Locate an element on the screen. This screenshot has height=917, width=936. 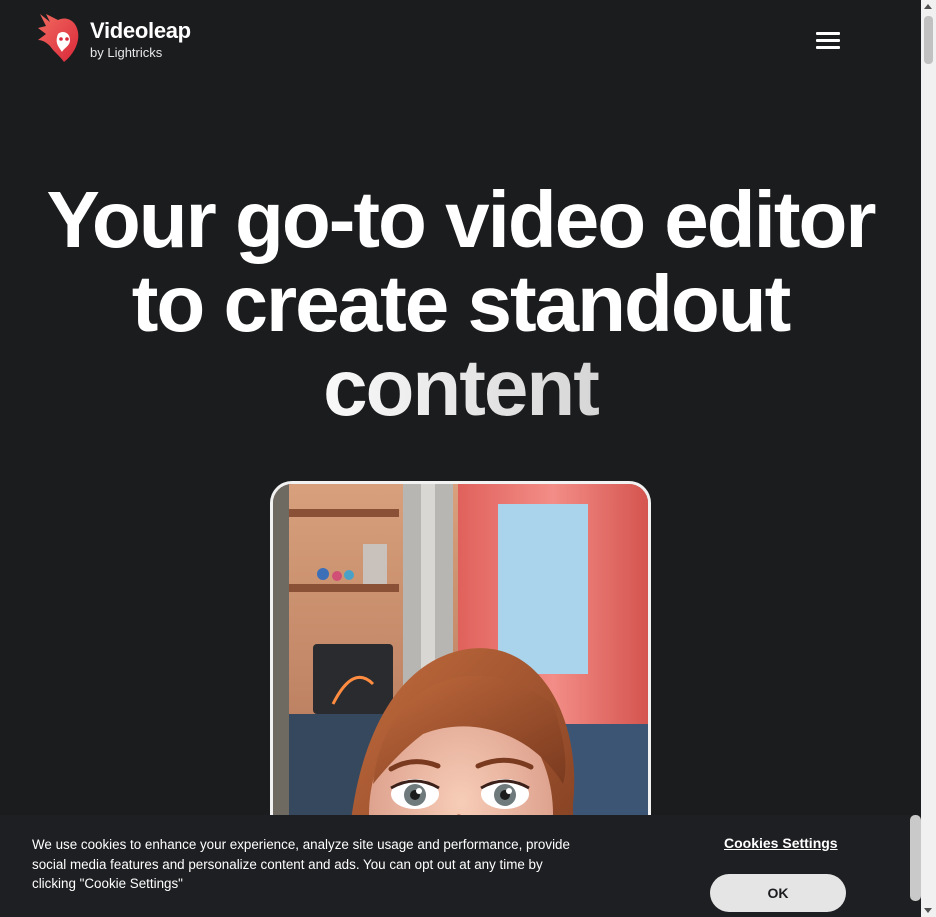
hero-line-2: to create standout is located at coordinates (461, 303).